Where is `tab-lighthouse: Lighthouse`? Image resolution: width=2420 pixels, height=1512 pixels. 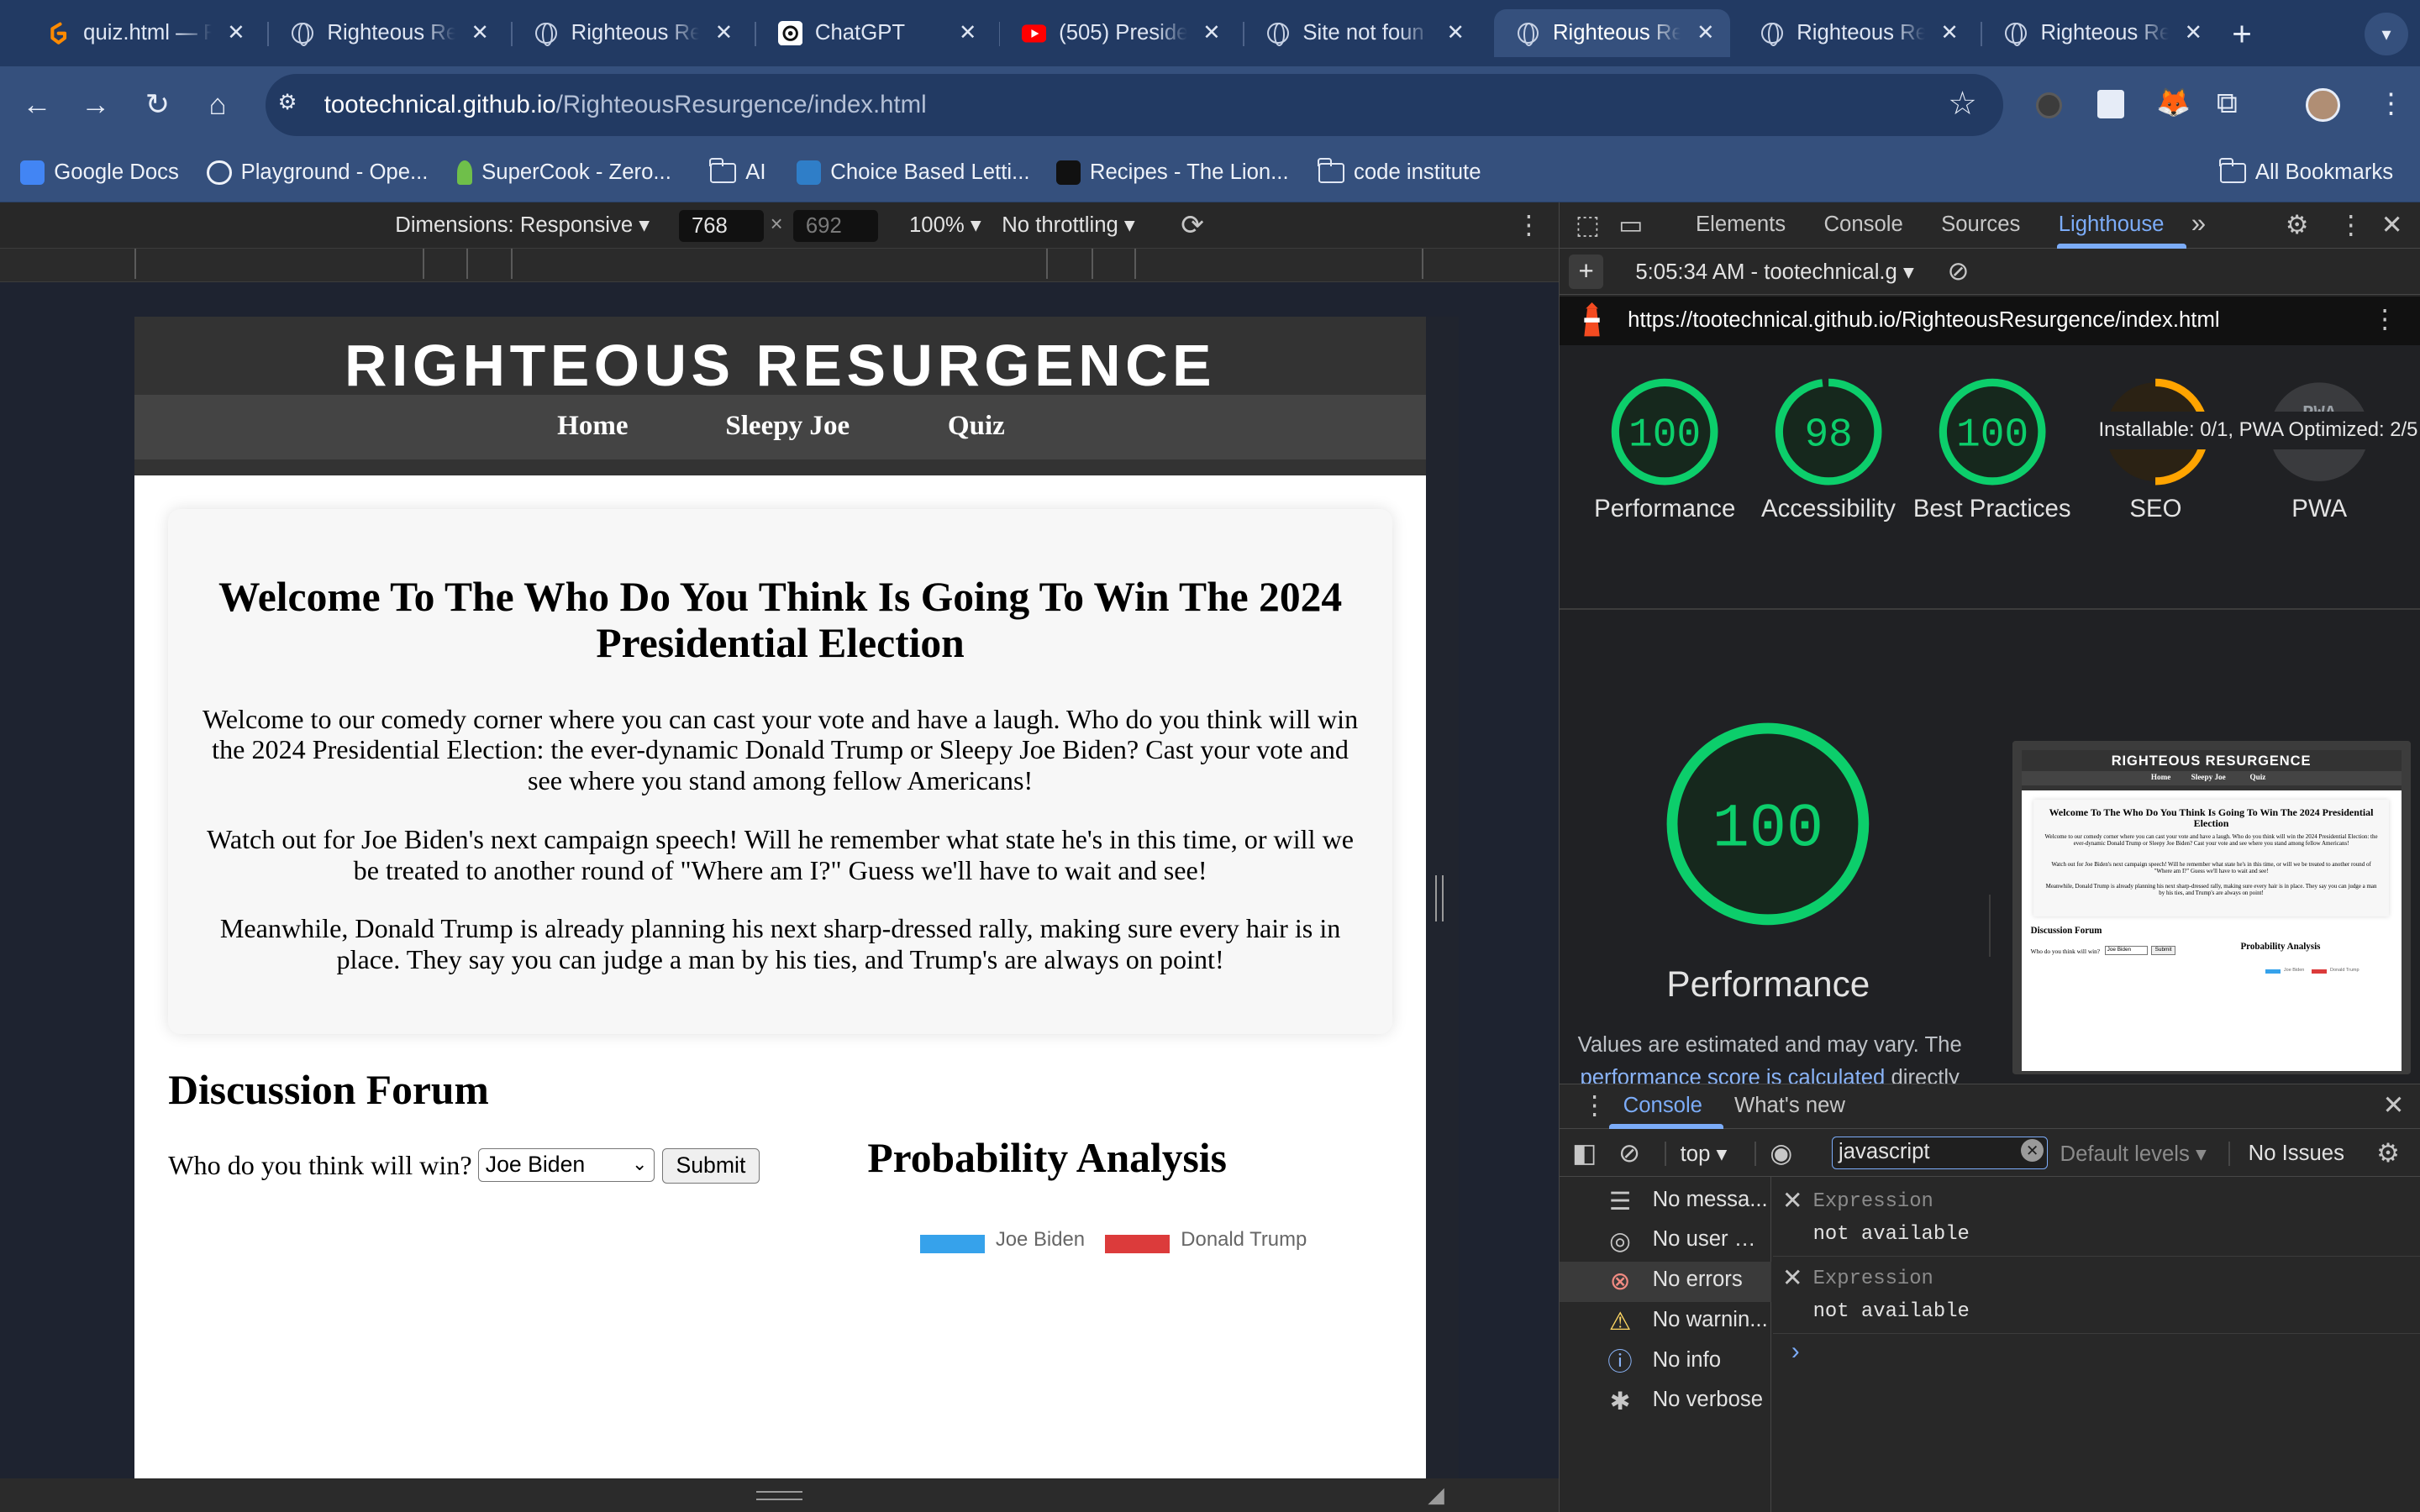 tab-lighthouse: Lighthouse is located at coordinates (2112, 225).